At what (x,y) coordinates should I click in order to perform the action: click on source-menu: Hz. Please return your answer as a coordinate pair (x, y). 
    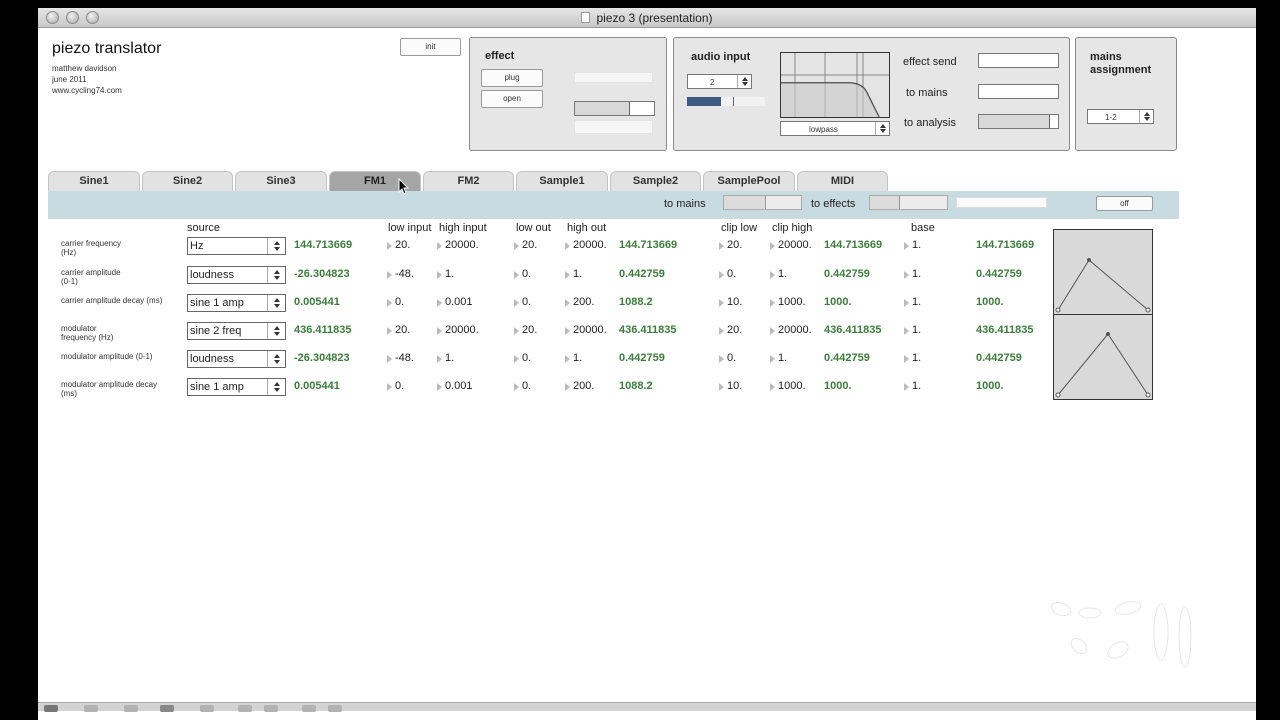
    Looking at the image, I should click on (236, 246).